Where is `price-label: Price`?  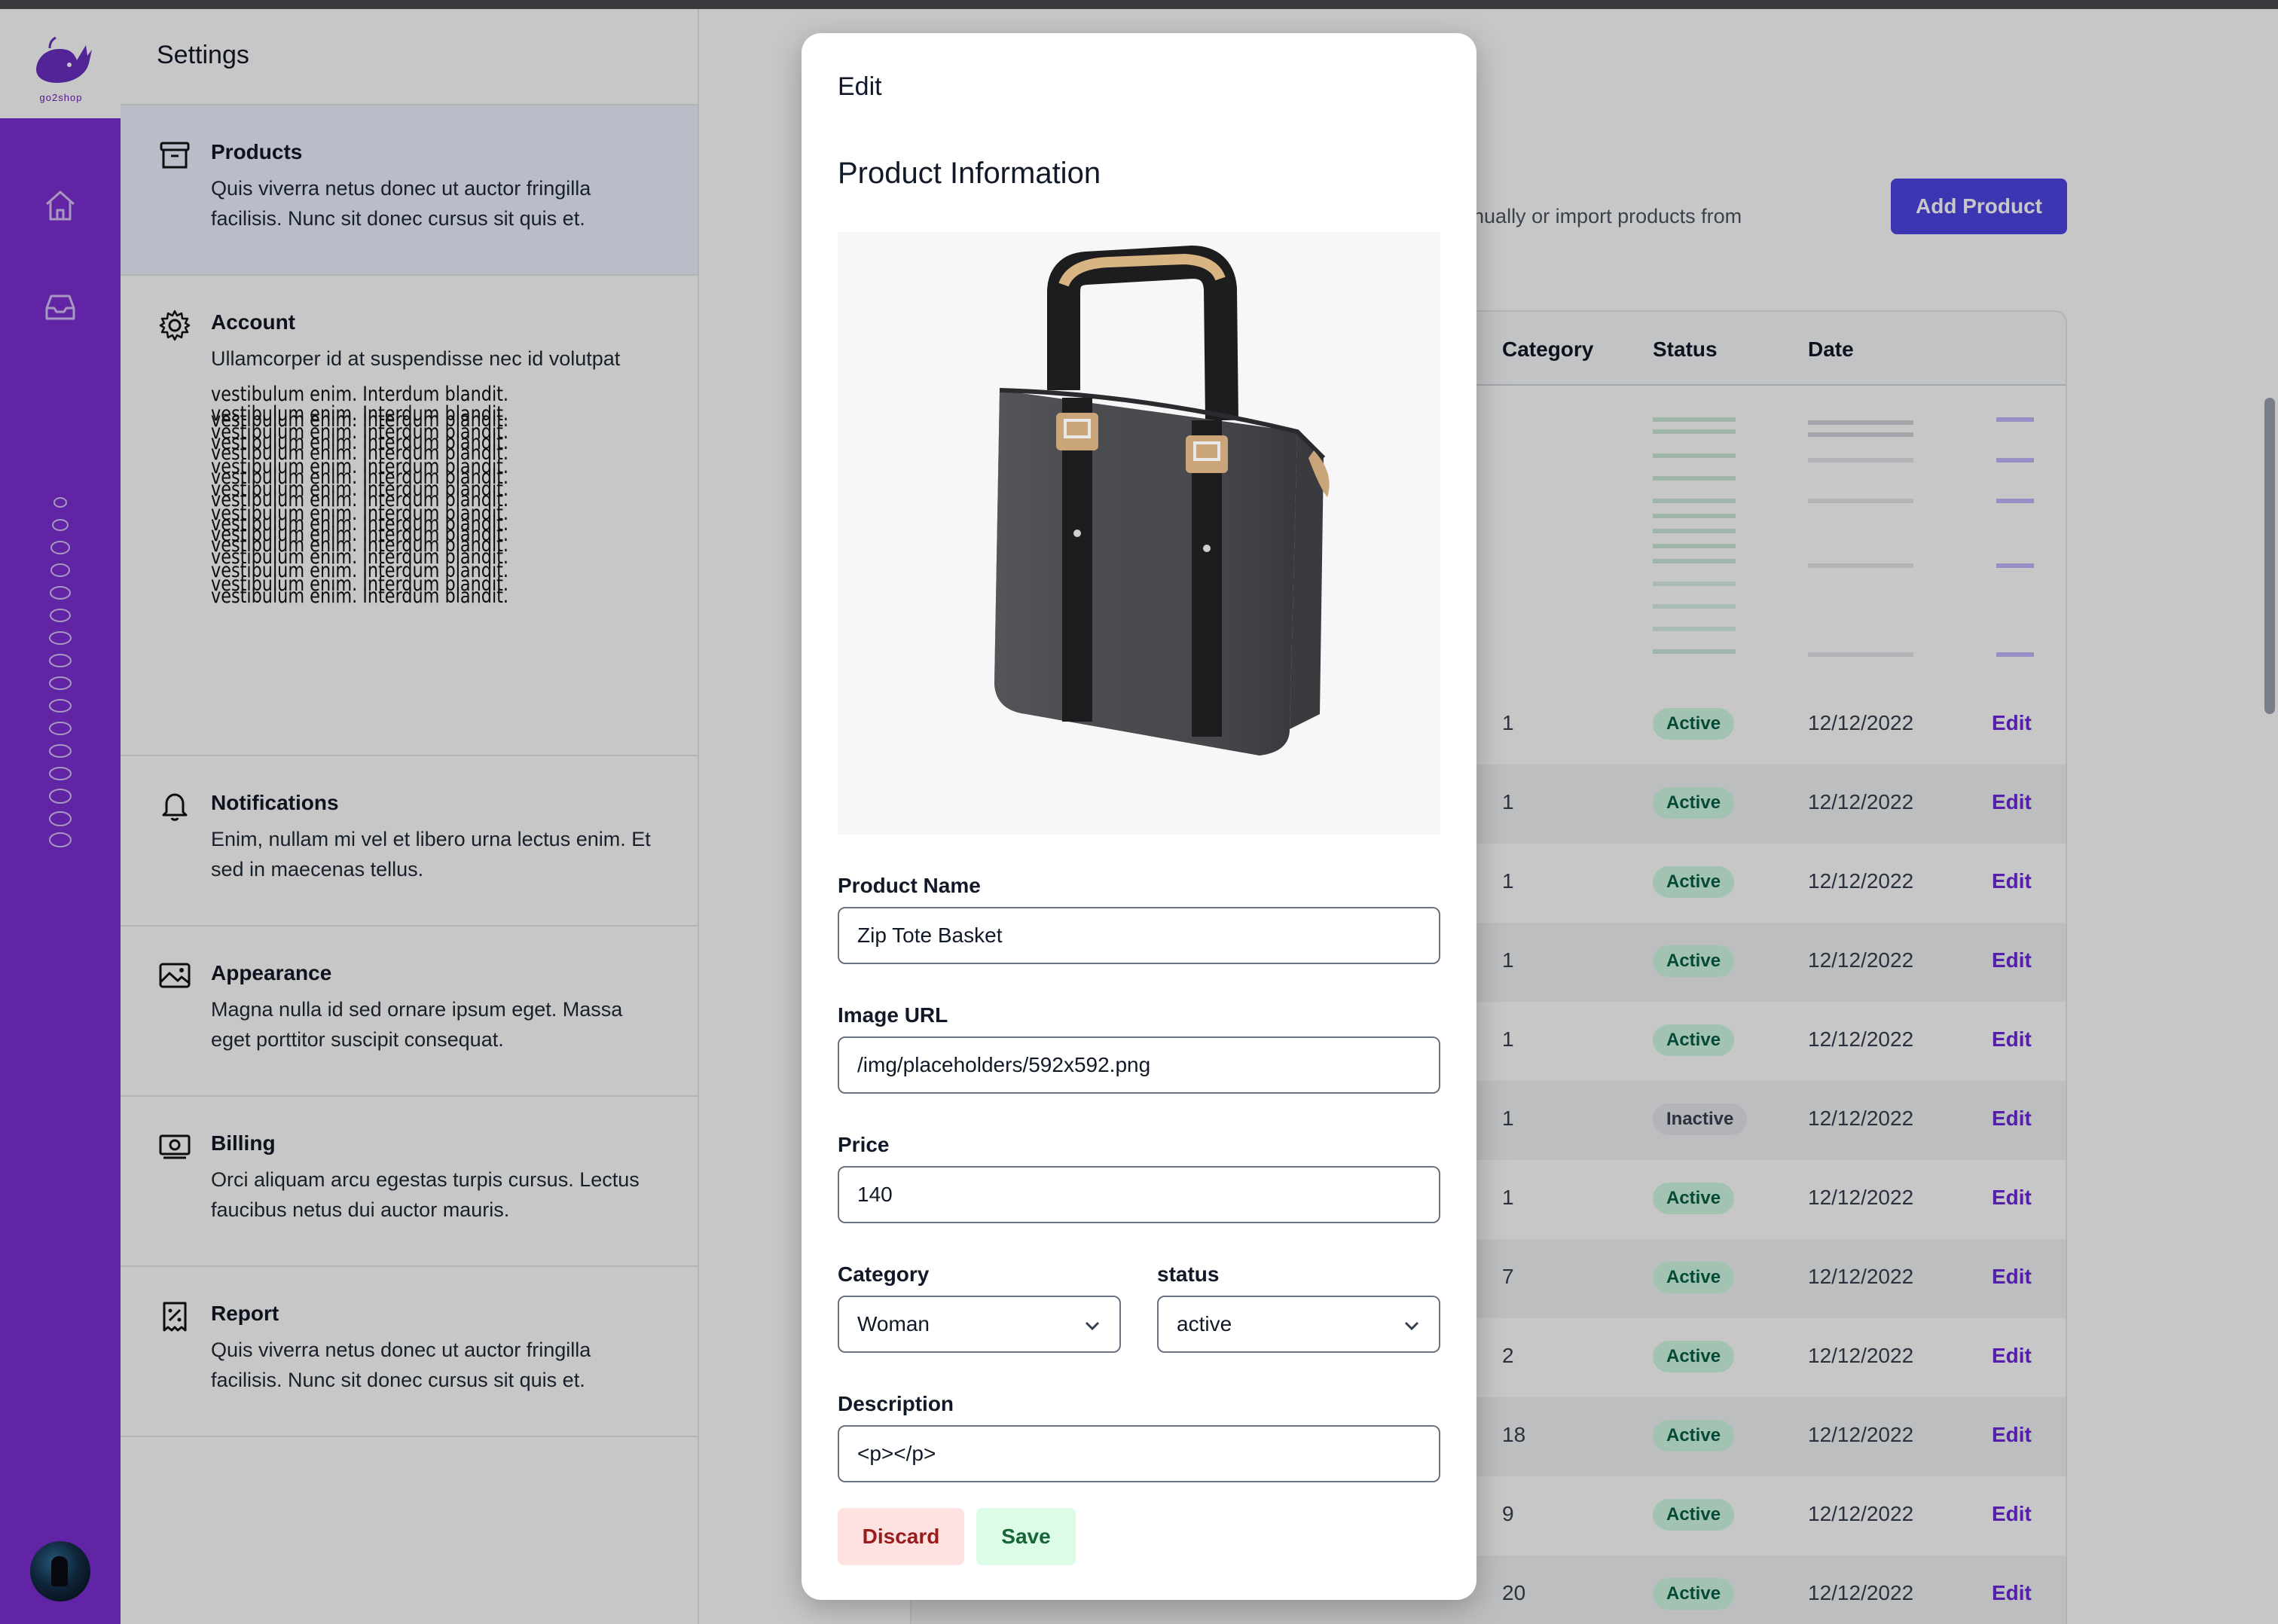 price-label: Price is located at coordinates (864, 1144).